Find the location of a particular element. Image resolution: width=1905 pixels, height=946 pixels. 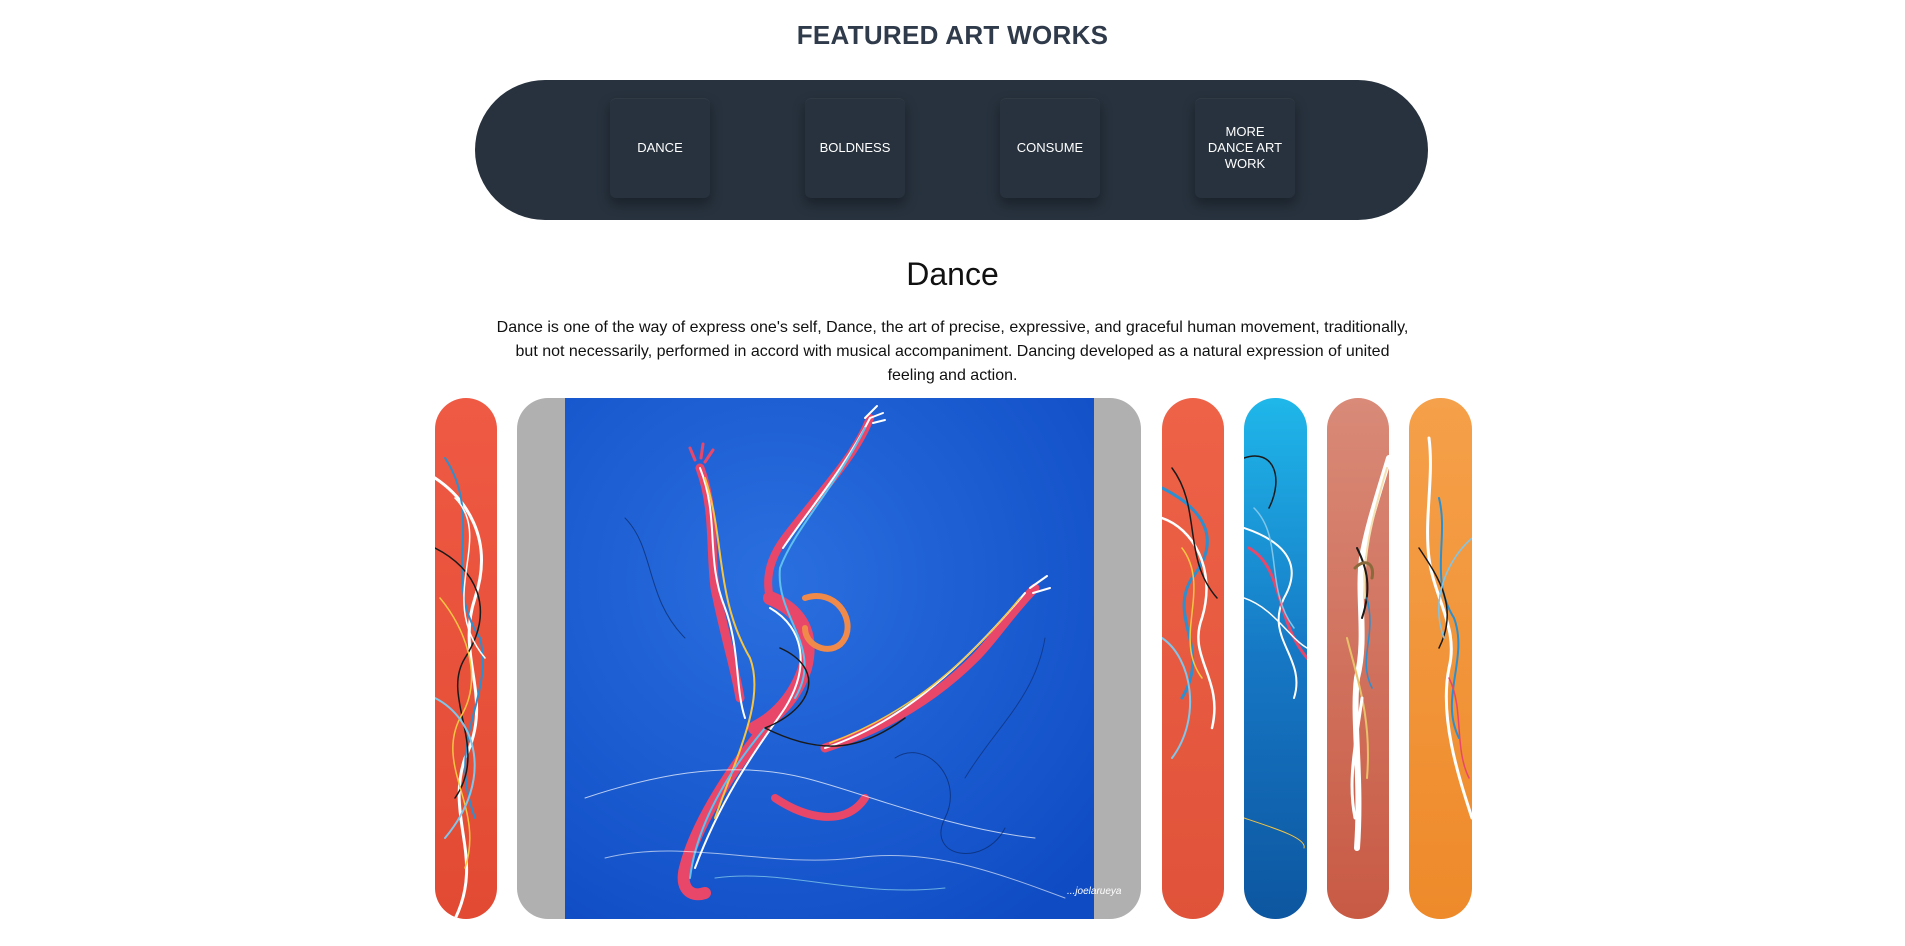

gallery-card-orange is located at coordinates (1440, 658).